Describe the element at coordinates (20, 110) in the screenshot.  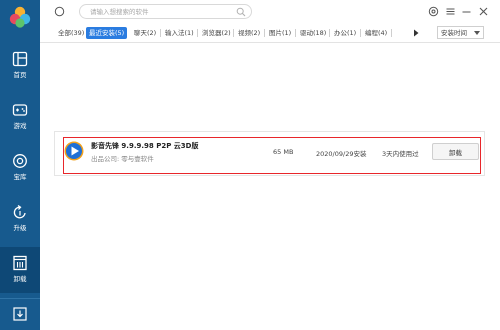
I see `gamepad-icon` at that location.